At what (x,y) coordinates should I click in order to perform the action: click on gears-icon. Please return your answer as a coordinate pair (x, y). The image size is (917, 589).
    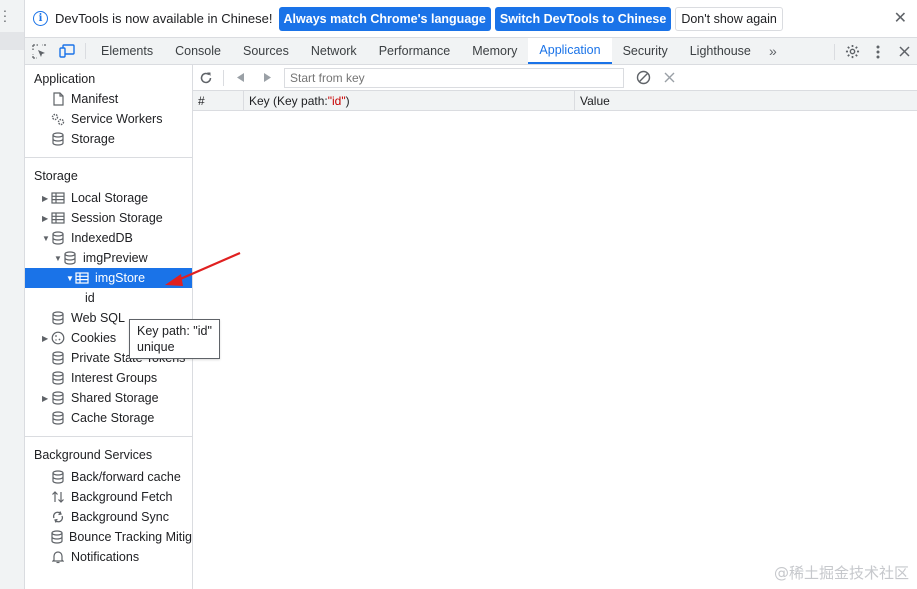
    Looking at the image, I should click on (58, 119).